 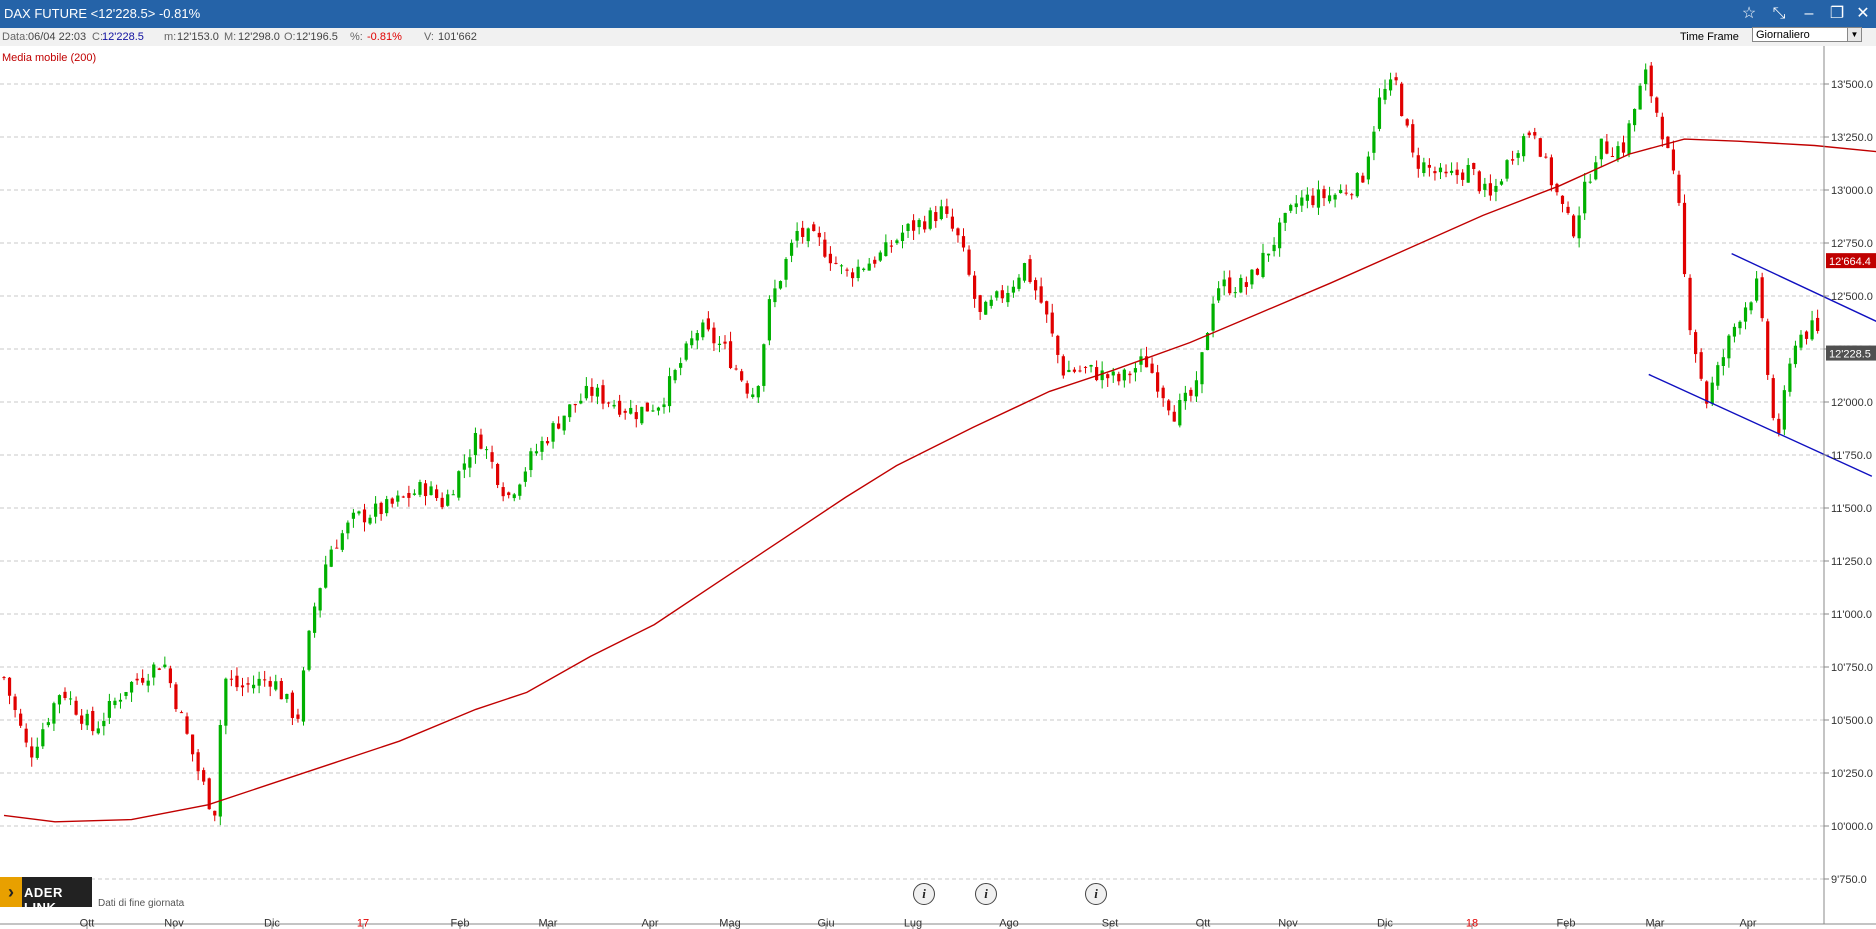 What do you see at coordinates (1749, 14) in the screenshot?
I see `star-icon: ☆` at bounding box center [1749, 14].